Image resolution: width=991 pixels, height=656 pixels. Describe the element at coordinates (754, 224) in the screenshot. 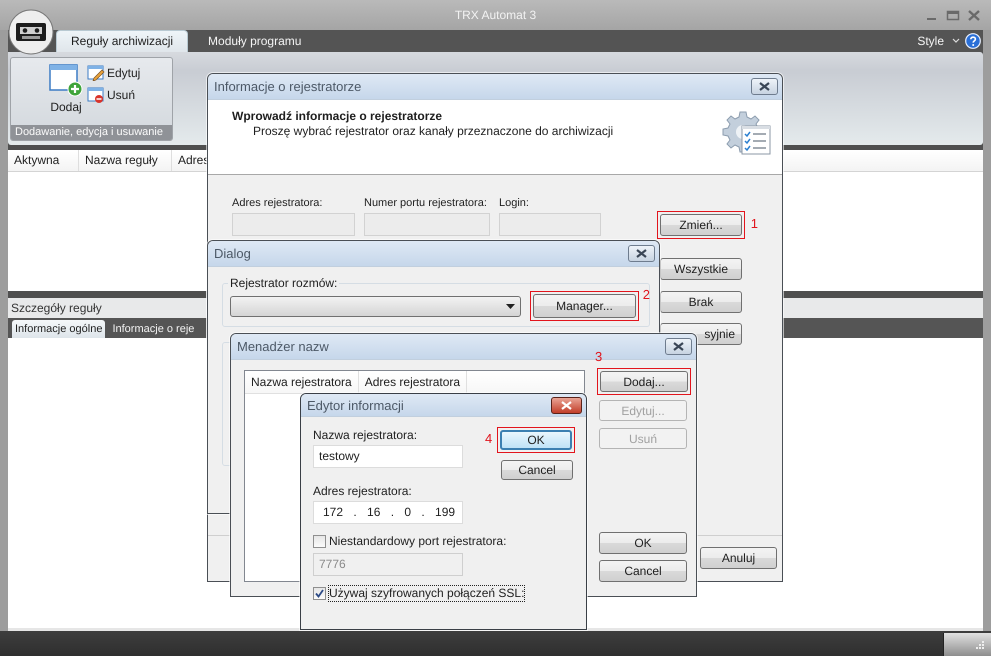

I see `step-number: 1` at that location.